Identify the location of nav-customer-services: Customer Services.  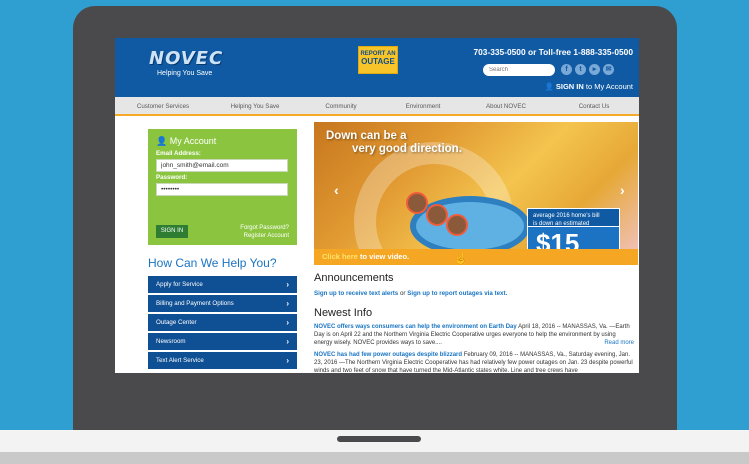
(163, 105).